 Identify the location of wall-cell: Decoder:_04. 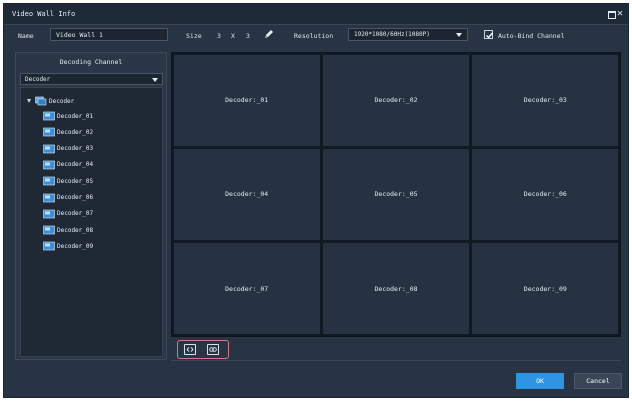
(246, 194).